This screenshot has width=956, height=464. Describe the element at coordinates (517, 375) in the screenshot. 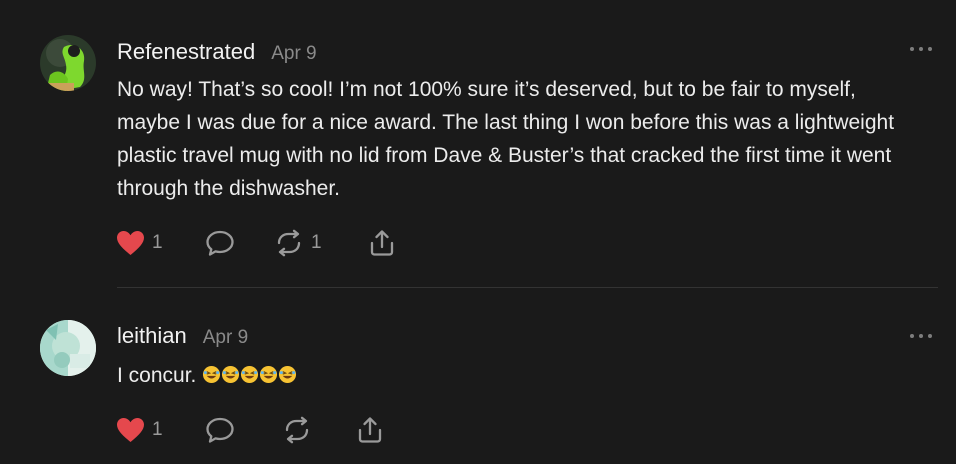

I see `comment-body: I concur.` at that location.